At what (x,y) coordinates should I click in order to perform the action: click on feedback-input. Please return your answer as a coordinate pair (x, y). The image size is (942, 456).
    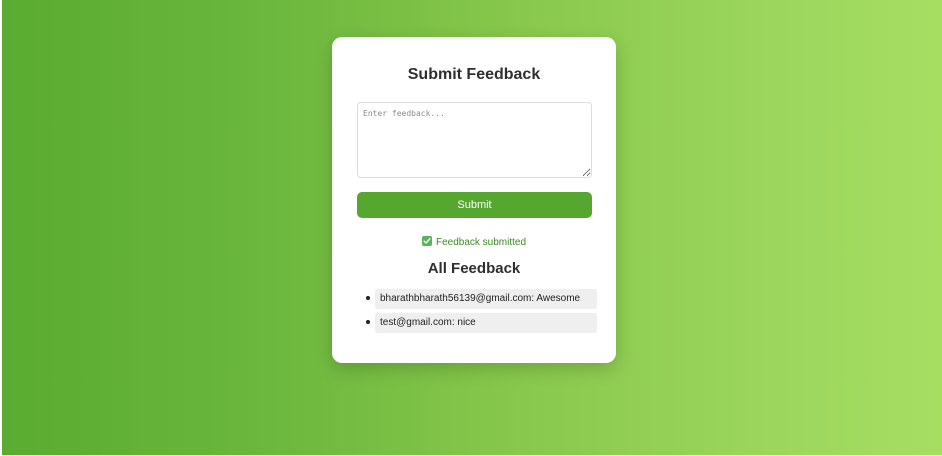
    Looking at the image, I should click on (474, 140).